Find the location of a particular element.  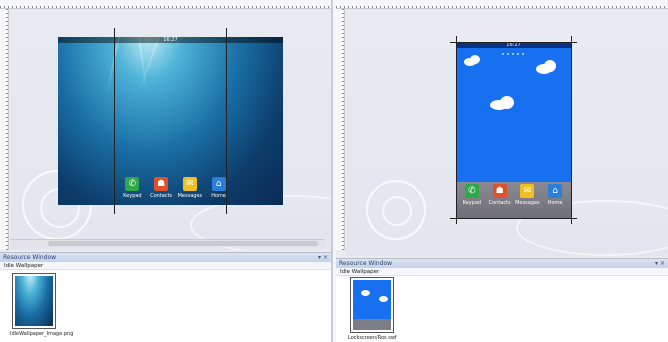

thumbnail-ground is located at coordinates (372, 324).